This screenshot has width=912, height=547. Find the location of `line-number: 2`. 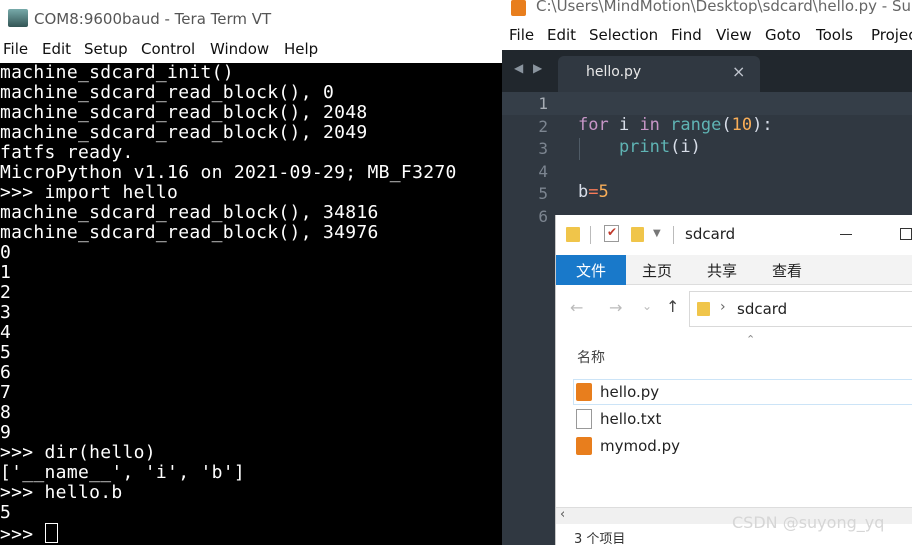

line-number: 2 is located at coordinates (543, 126).